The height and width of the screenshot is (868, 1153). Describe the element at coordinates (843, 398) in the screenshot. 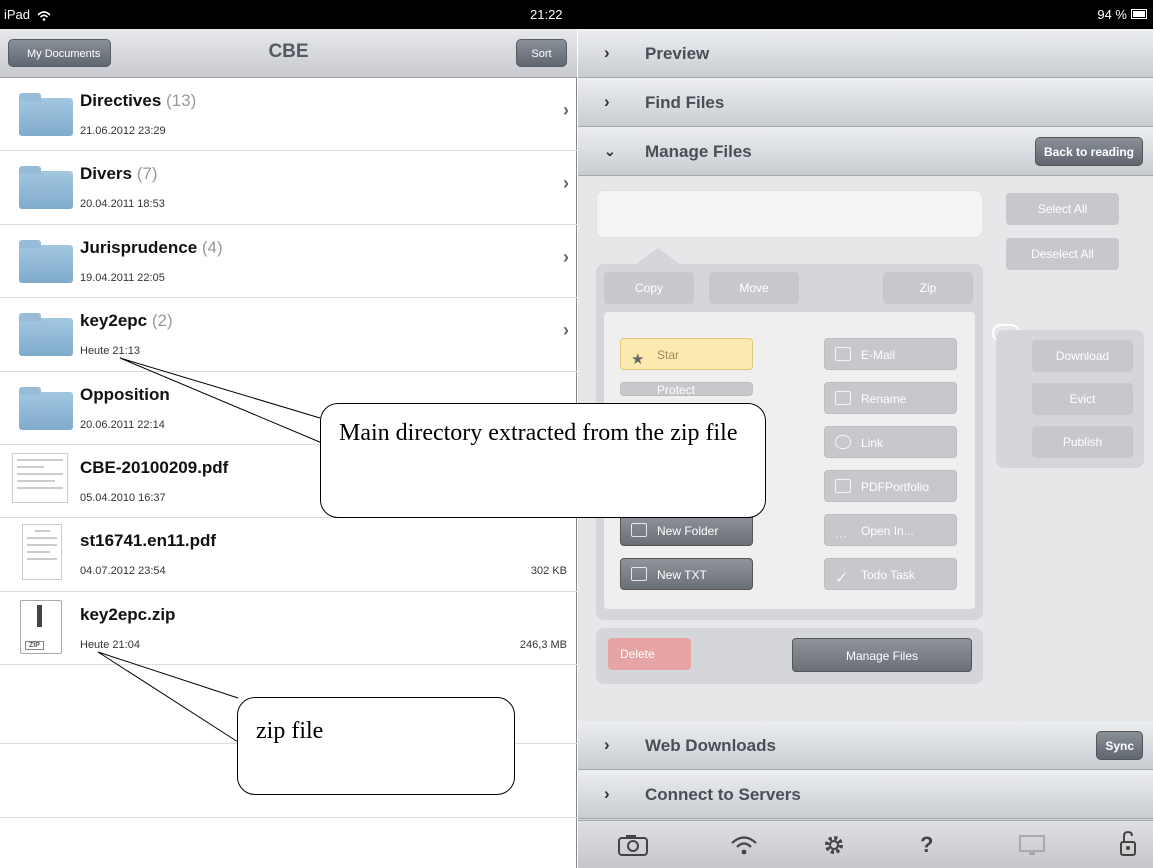

I see `rename-icon` at that location.